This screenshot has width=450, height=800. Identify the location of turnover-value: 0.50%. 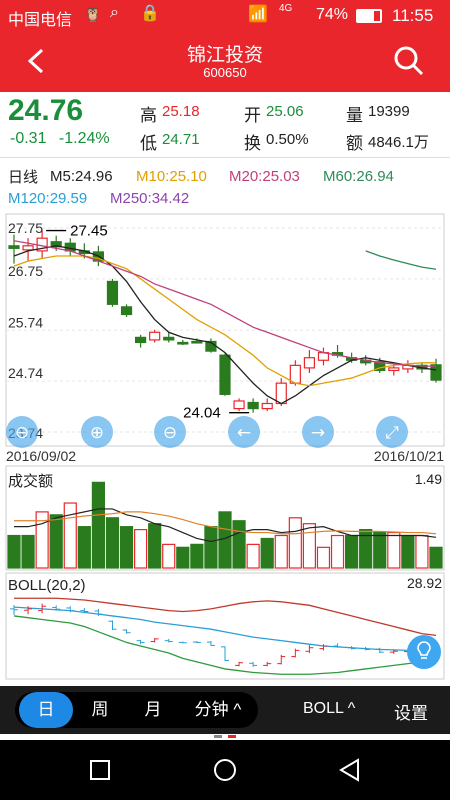
(287, 139).